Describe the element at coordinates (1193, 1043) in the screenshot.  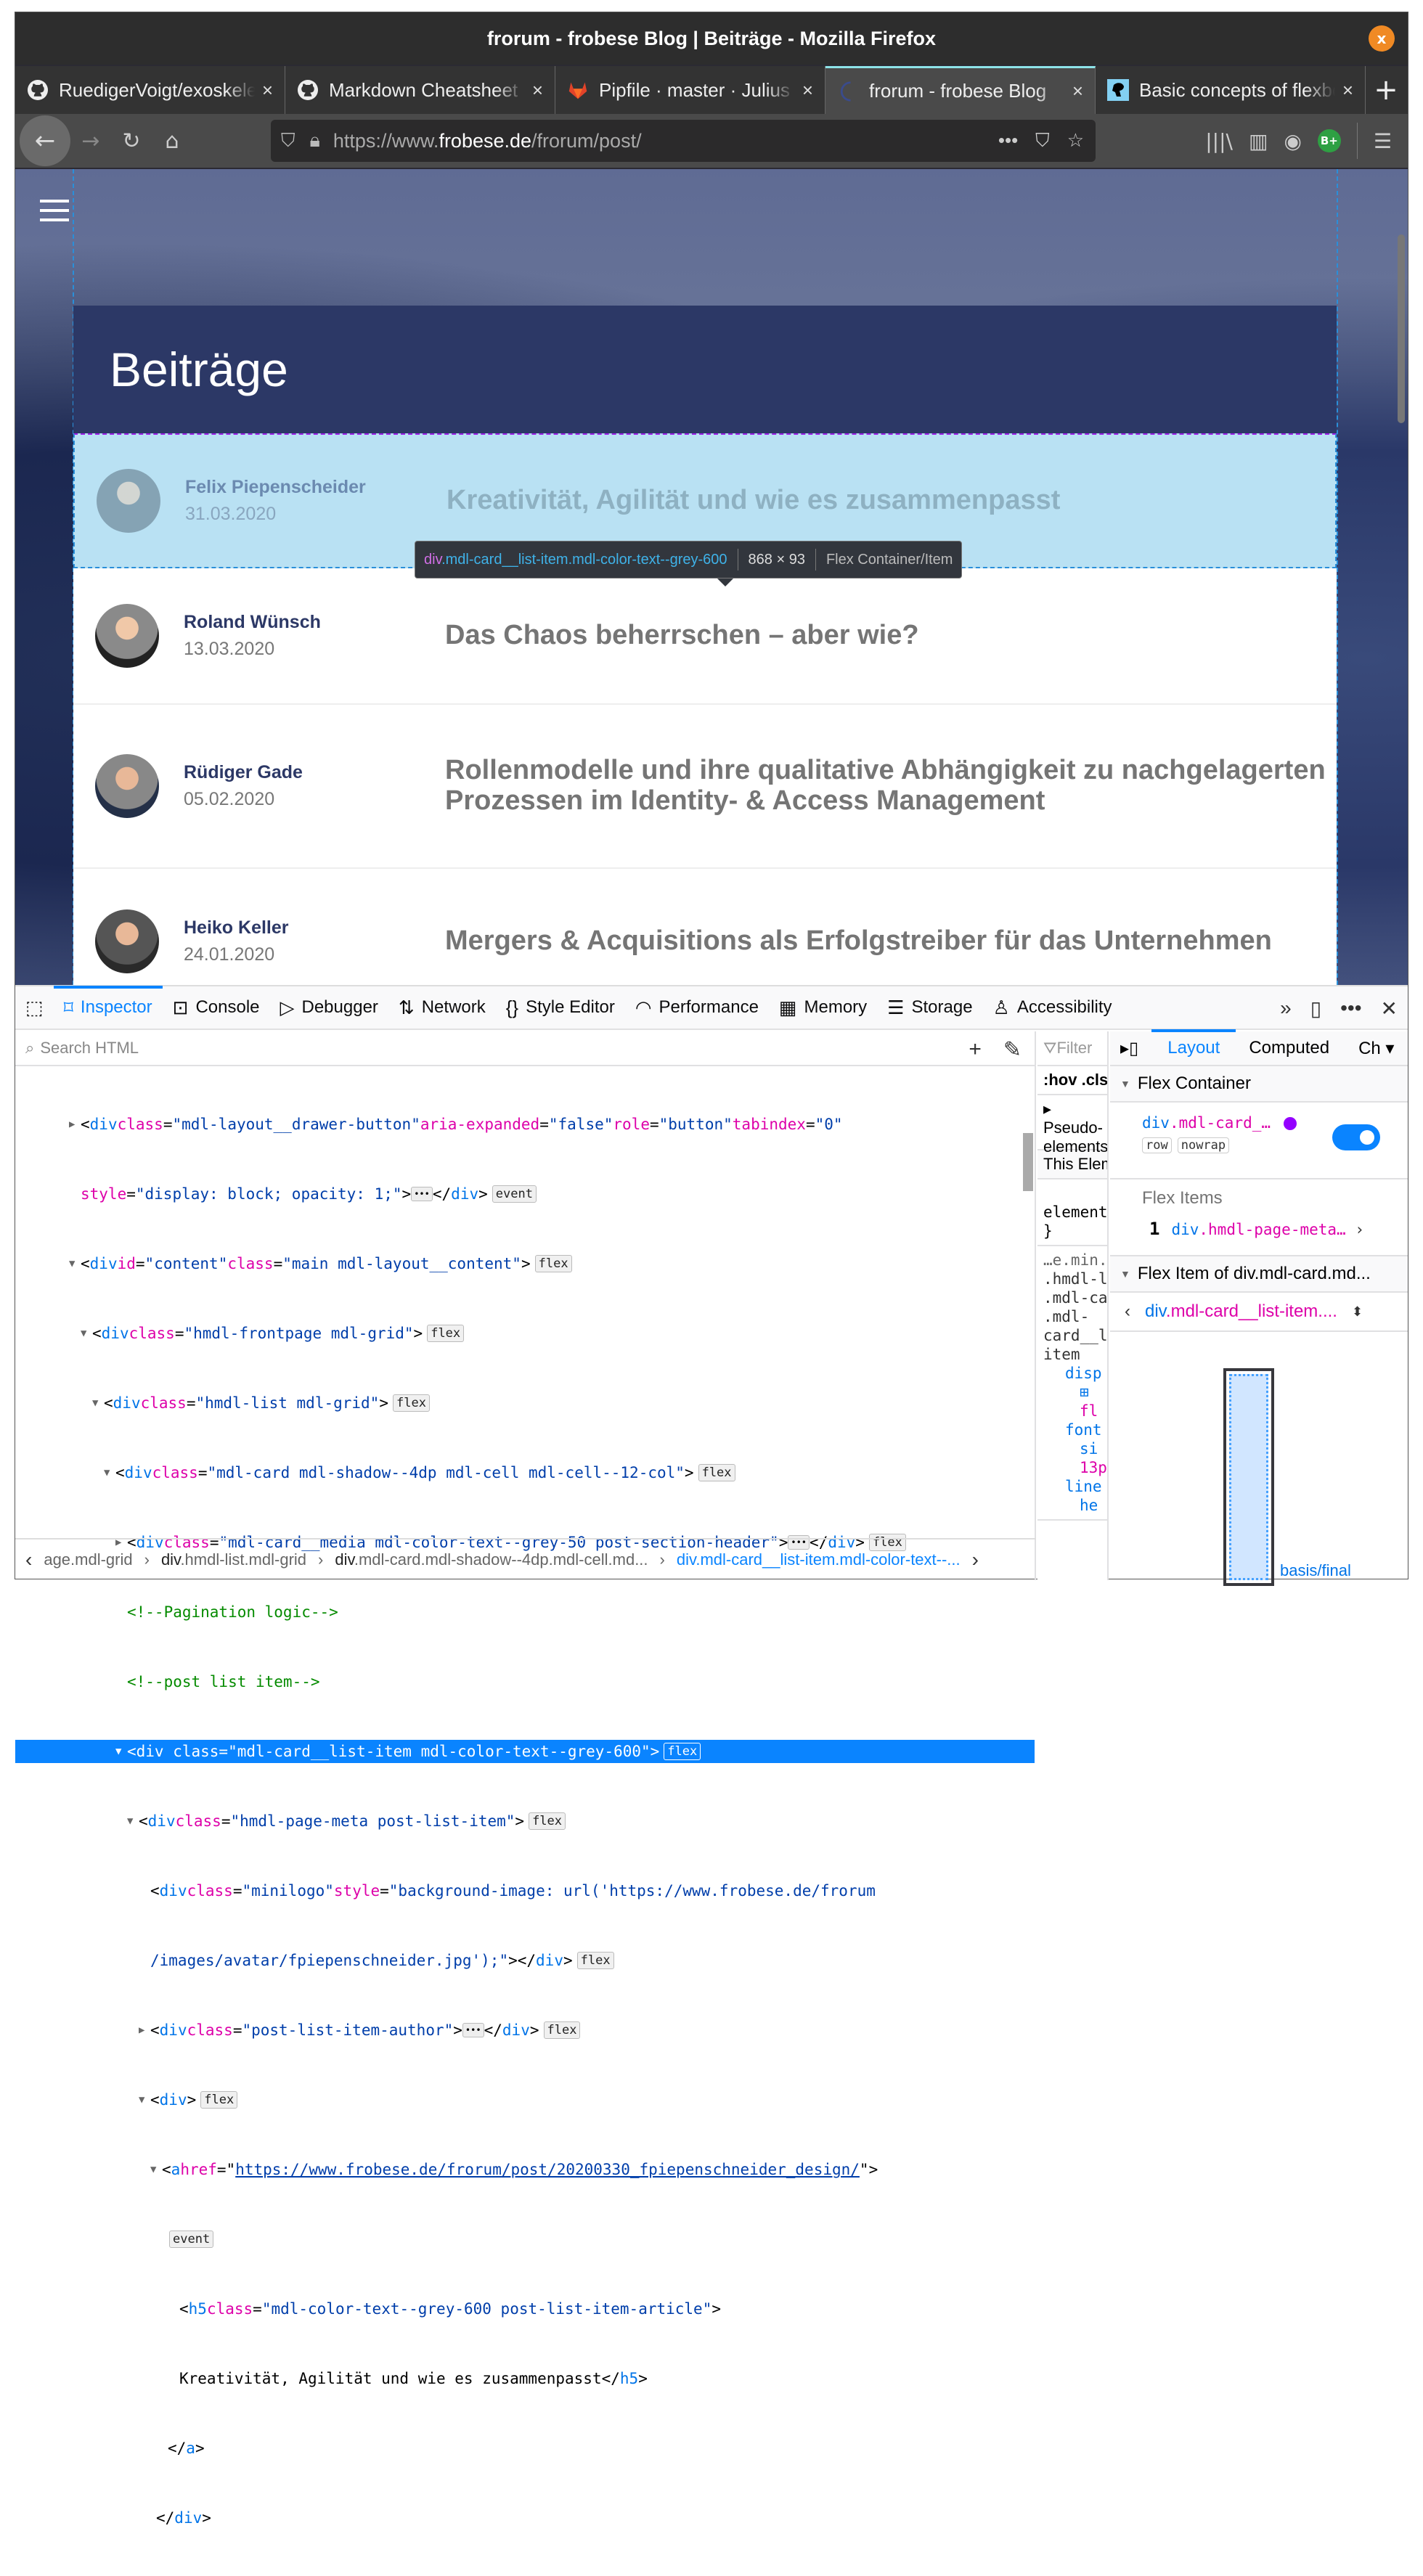
I see `tab-layout: Layout` at that location.